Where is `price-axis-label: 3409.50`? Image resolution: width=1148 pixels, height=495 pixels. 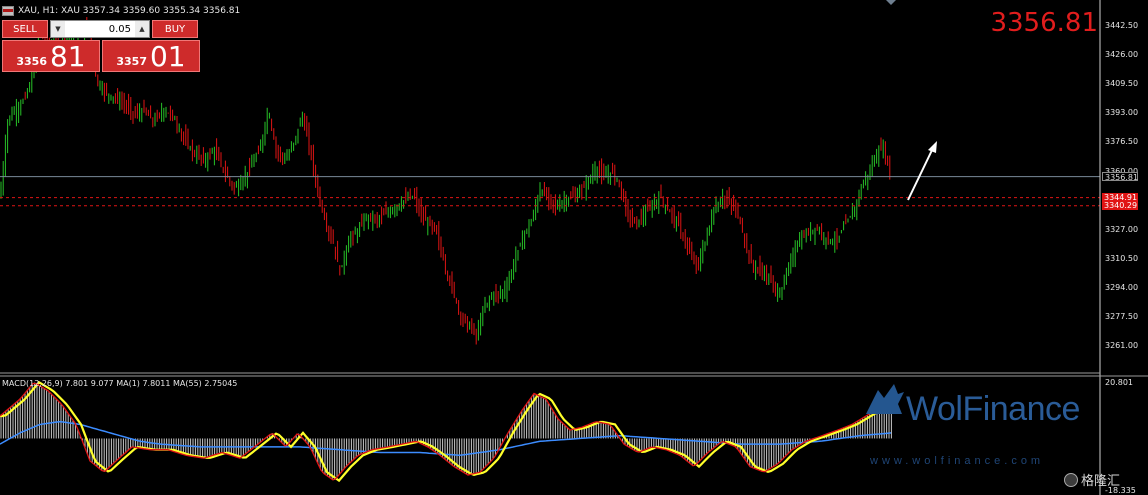
price-axis-label: 3409.50 is located at coordinates (1122, 84).